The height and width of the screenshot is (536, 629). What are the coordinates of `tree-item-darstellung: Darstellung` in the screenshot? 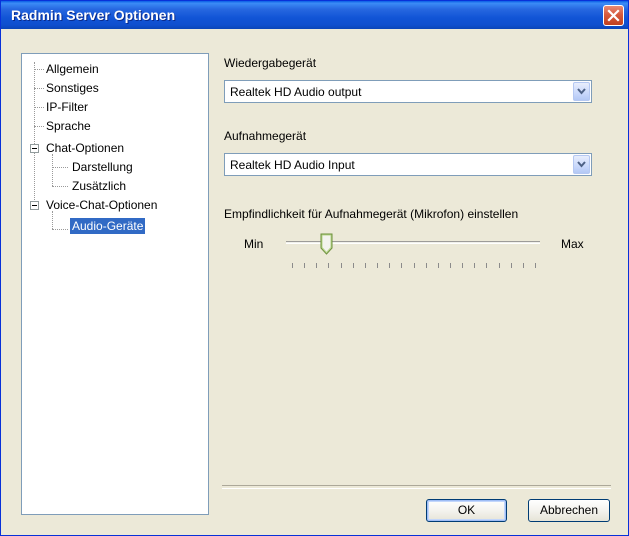 It's located at (102, 167).